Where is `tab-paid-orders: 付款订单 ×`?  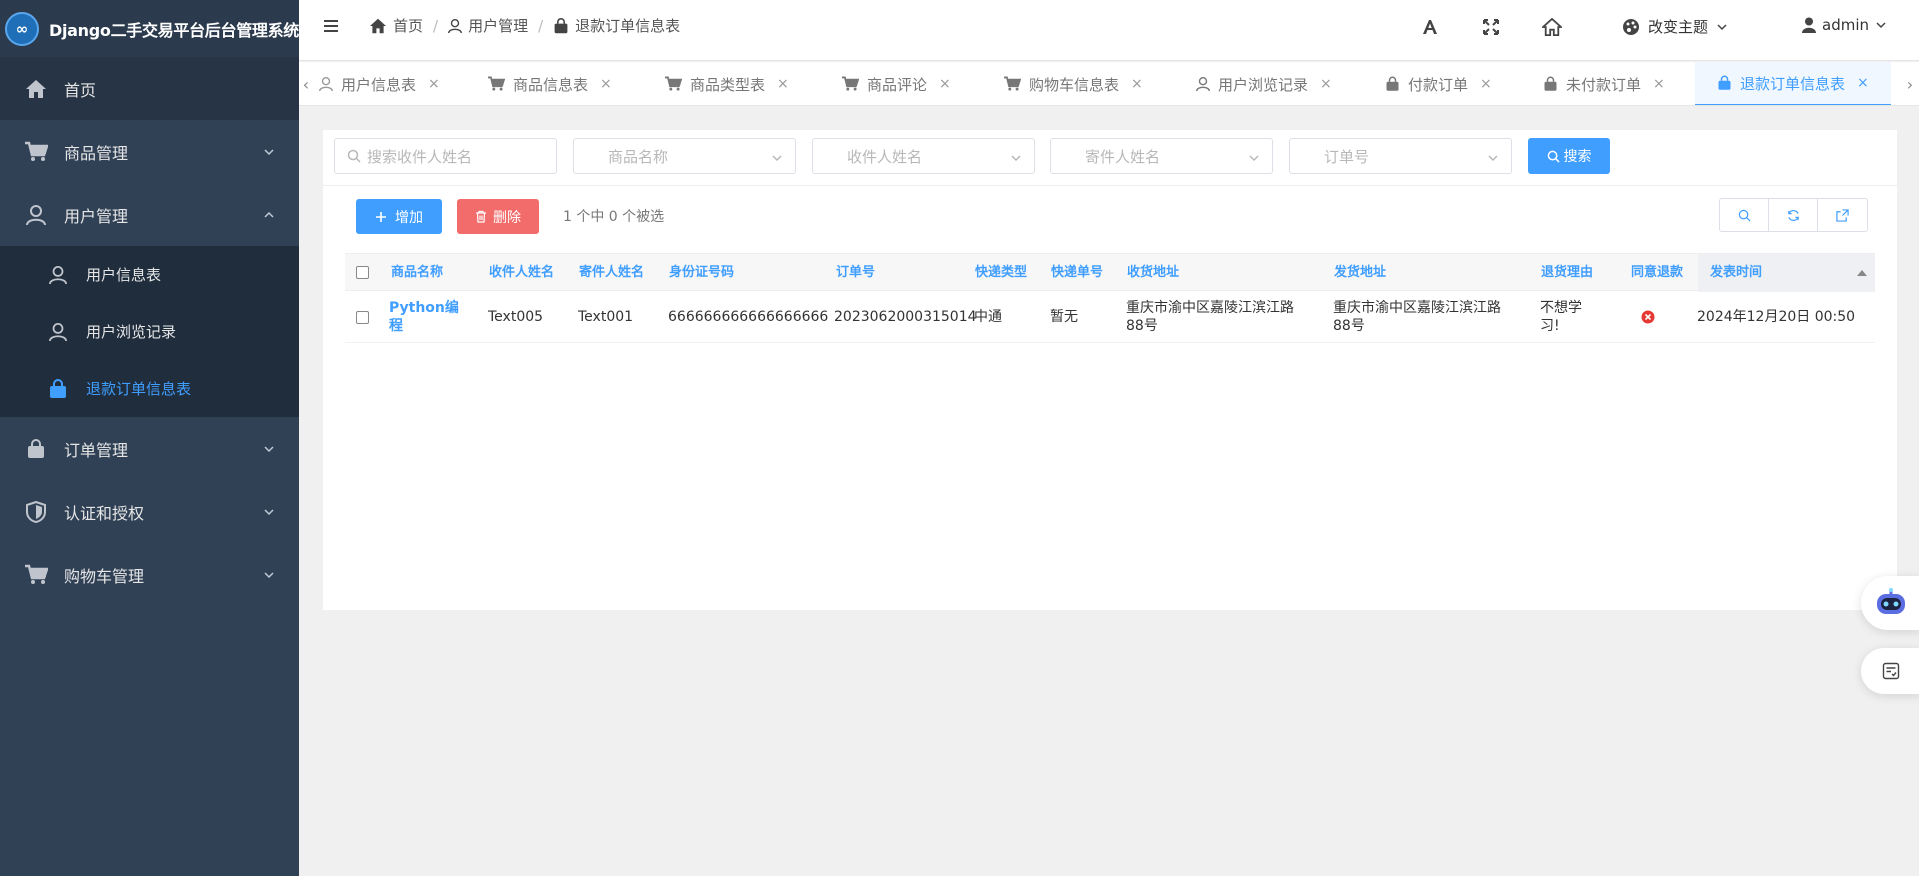 tab-paid-orders: 付款订单 × is located at coordinates (1438, 83).